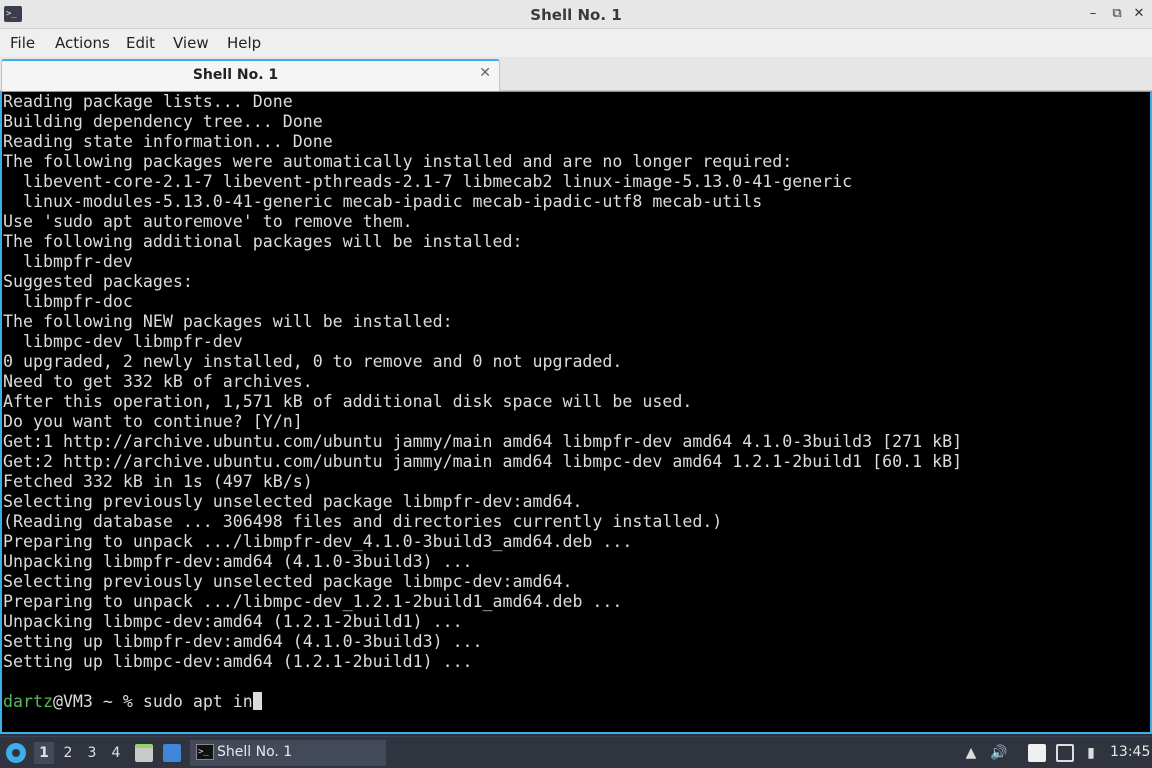 The height and width of the screenshot is (768, 1152). Describe the element at coordinates (1037, 753) in the screenshot. I see `clipboard-icon` at that location.